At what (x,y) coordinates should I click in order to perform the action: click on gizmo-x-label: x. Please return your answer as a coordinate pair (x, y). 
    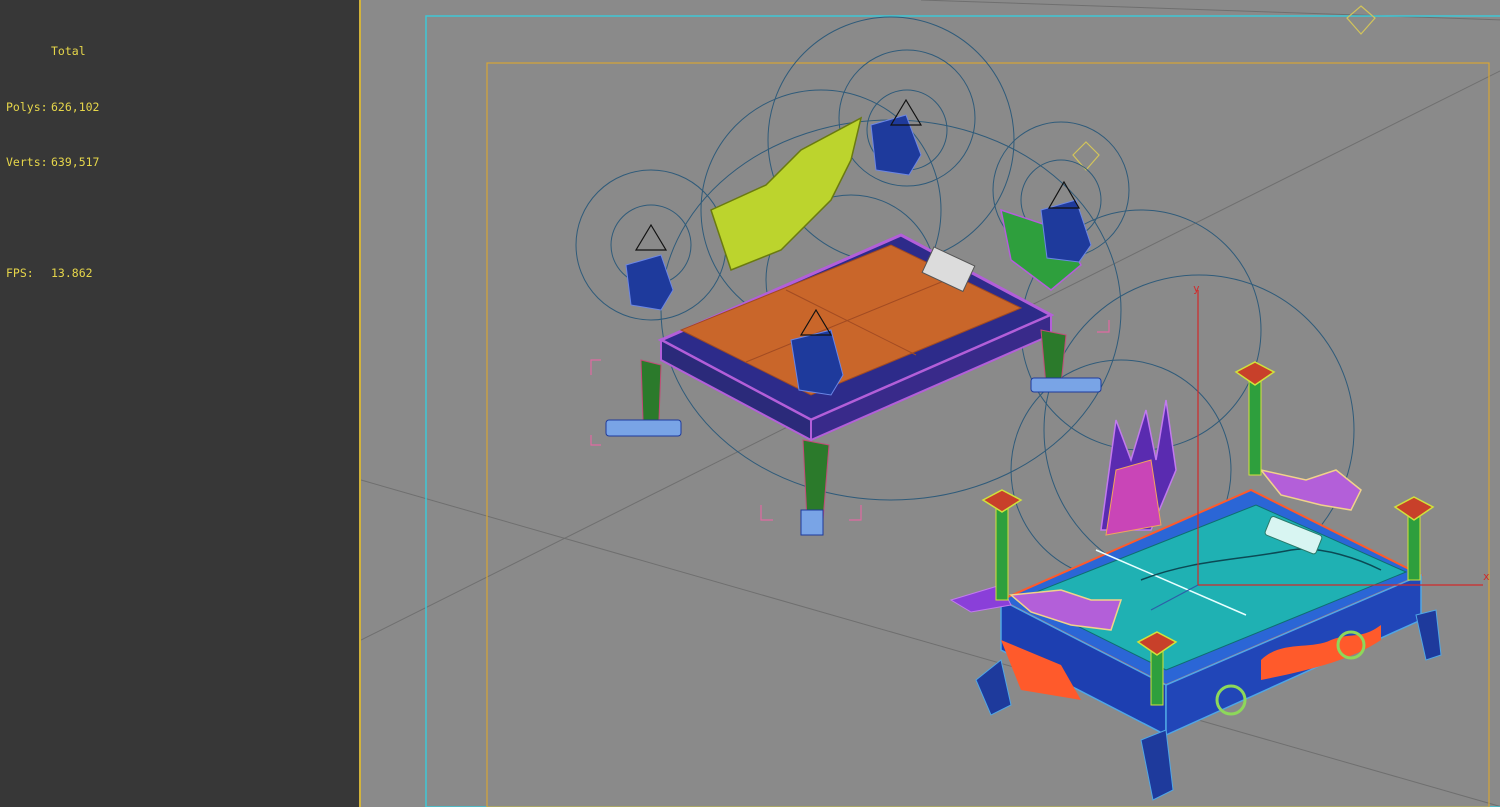
    Looking at the image, I should click on (1486, 576).